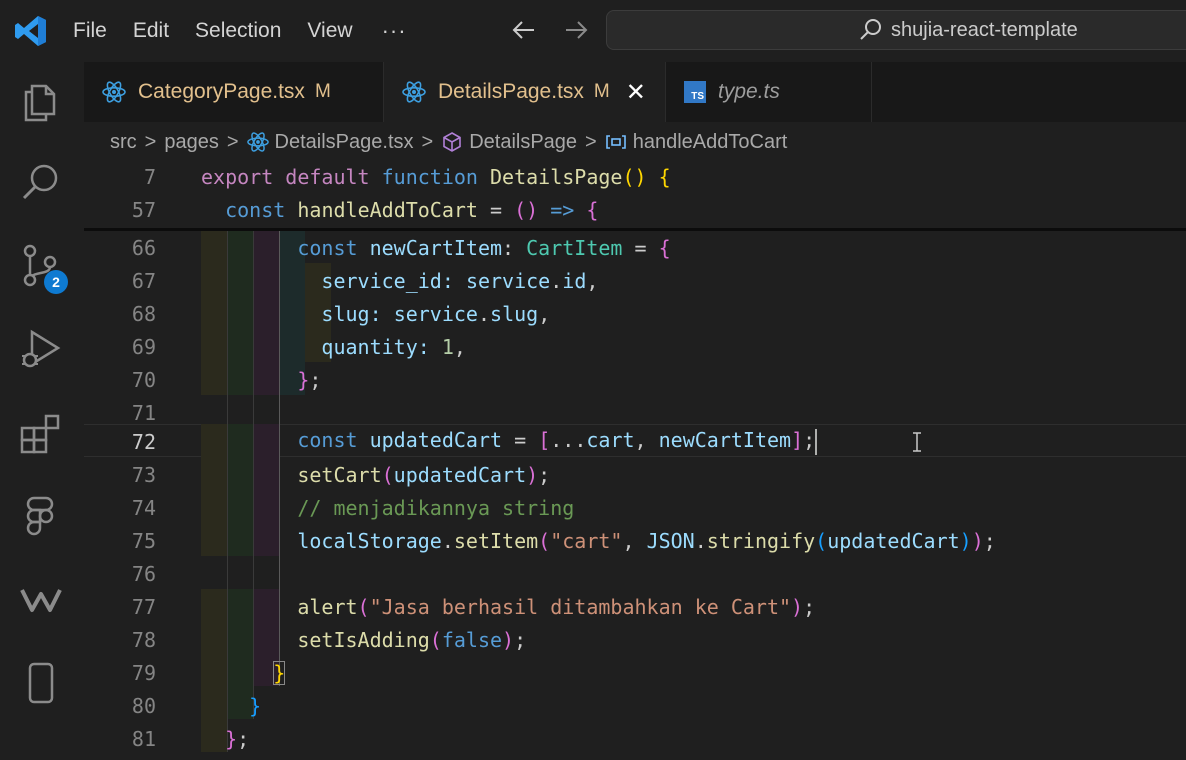  I want to click on breadcrumb-component: DetailsPage, so click(509, 142).